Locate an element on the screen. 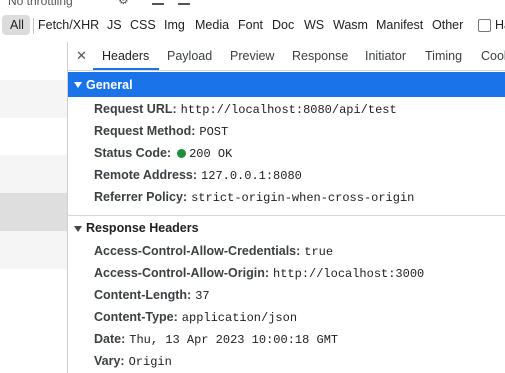  tab-payload: Payload is located at coordinates (189, 56).